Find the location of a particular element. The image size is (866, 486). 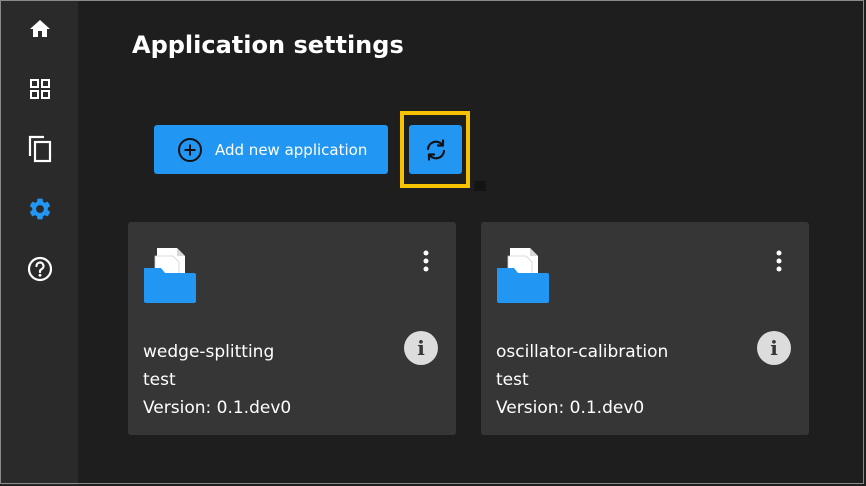

sidebar-item-home is located at coordinates (39, 29).